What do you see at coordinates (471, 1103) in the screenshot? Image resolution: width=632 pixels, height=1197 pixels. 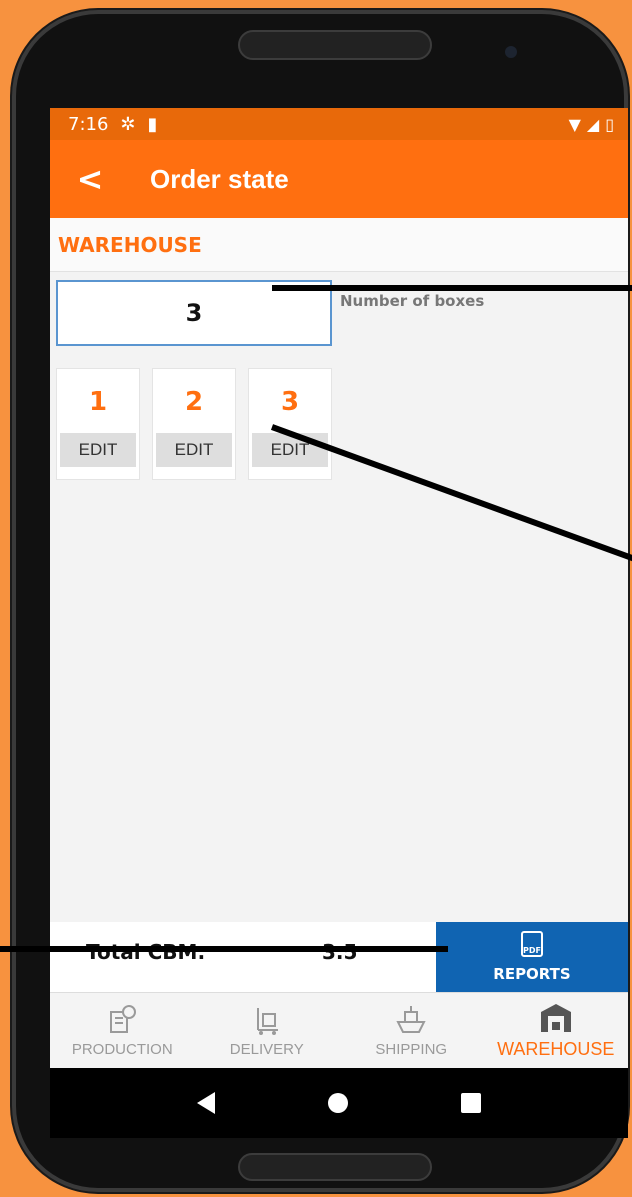 I see `nav-recents-icon` at bounding box center [471, 1103].